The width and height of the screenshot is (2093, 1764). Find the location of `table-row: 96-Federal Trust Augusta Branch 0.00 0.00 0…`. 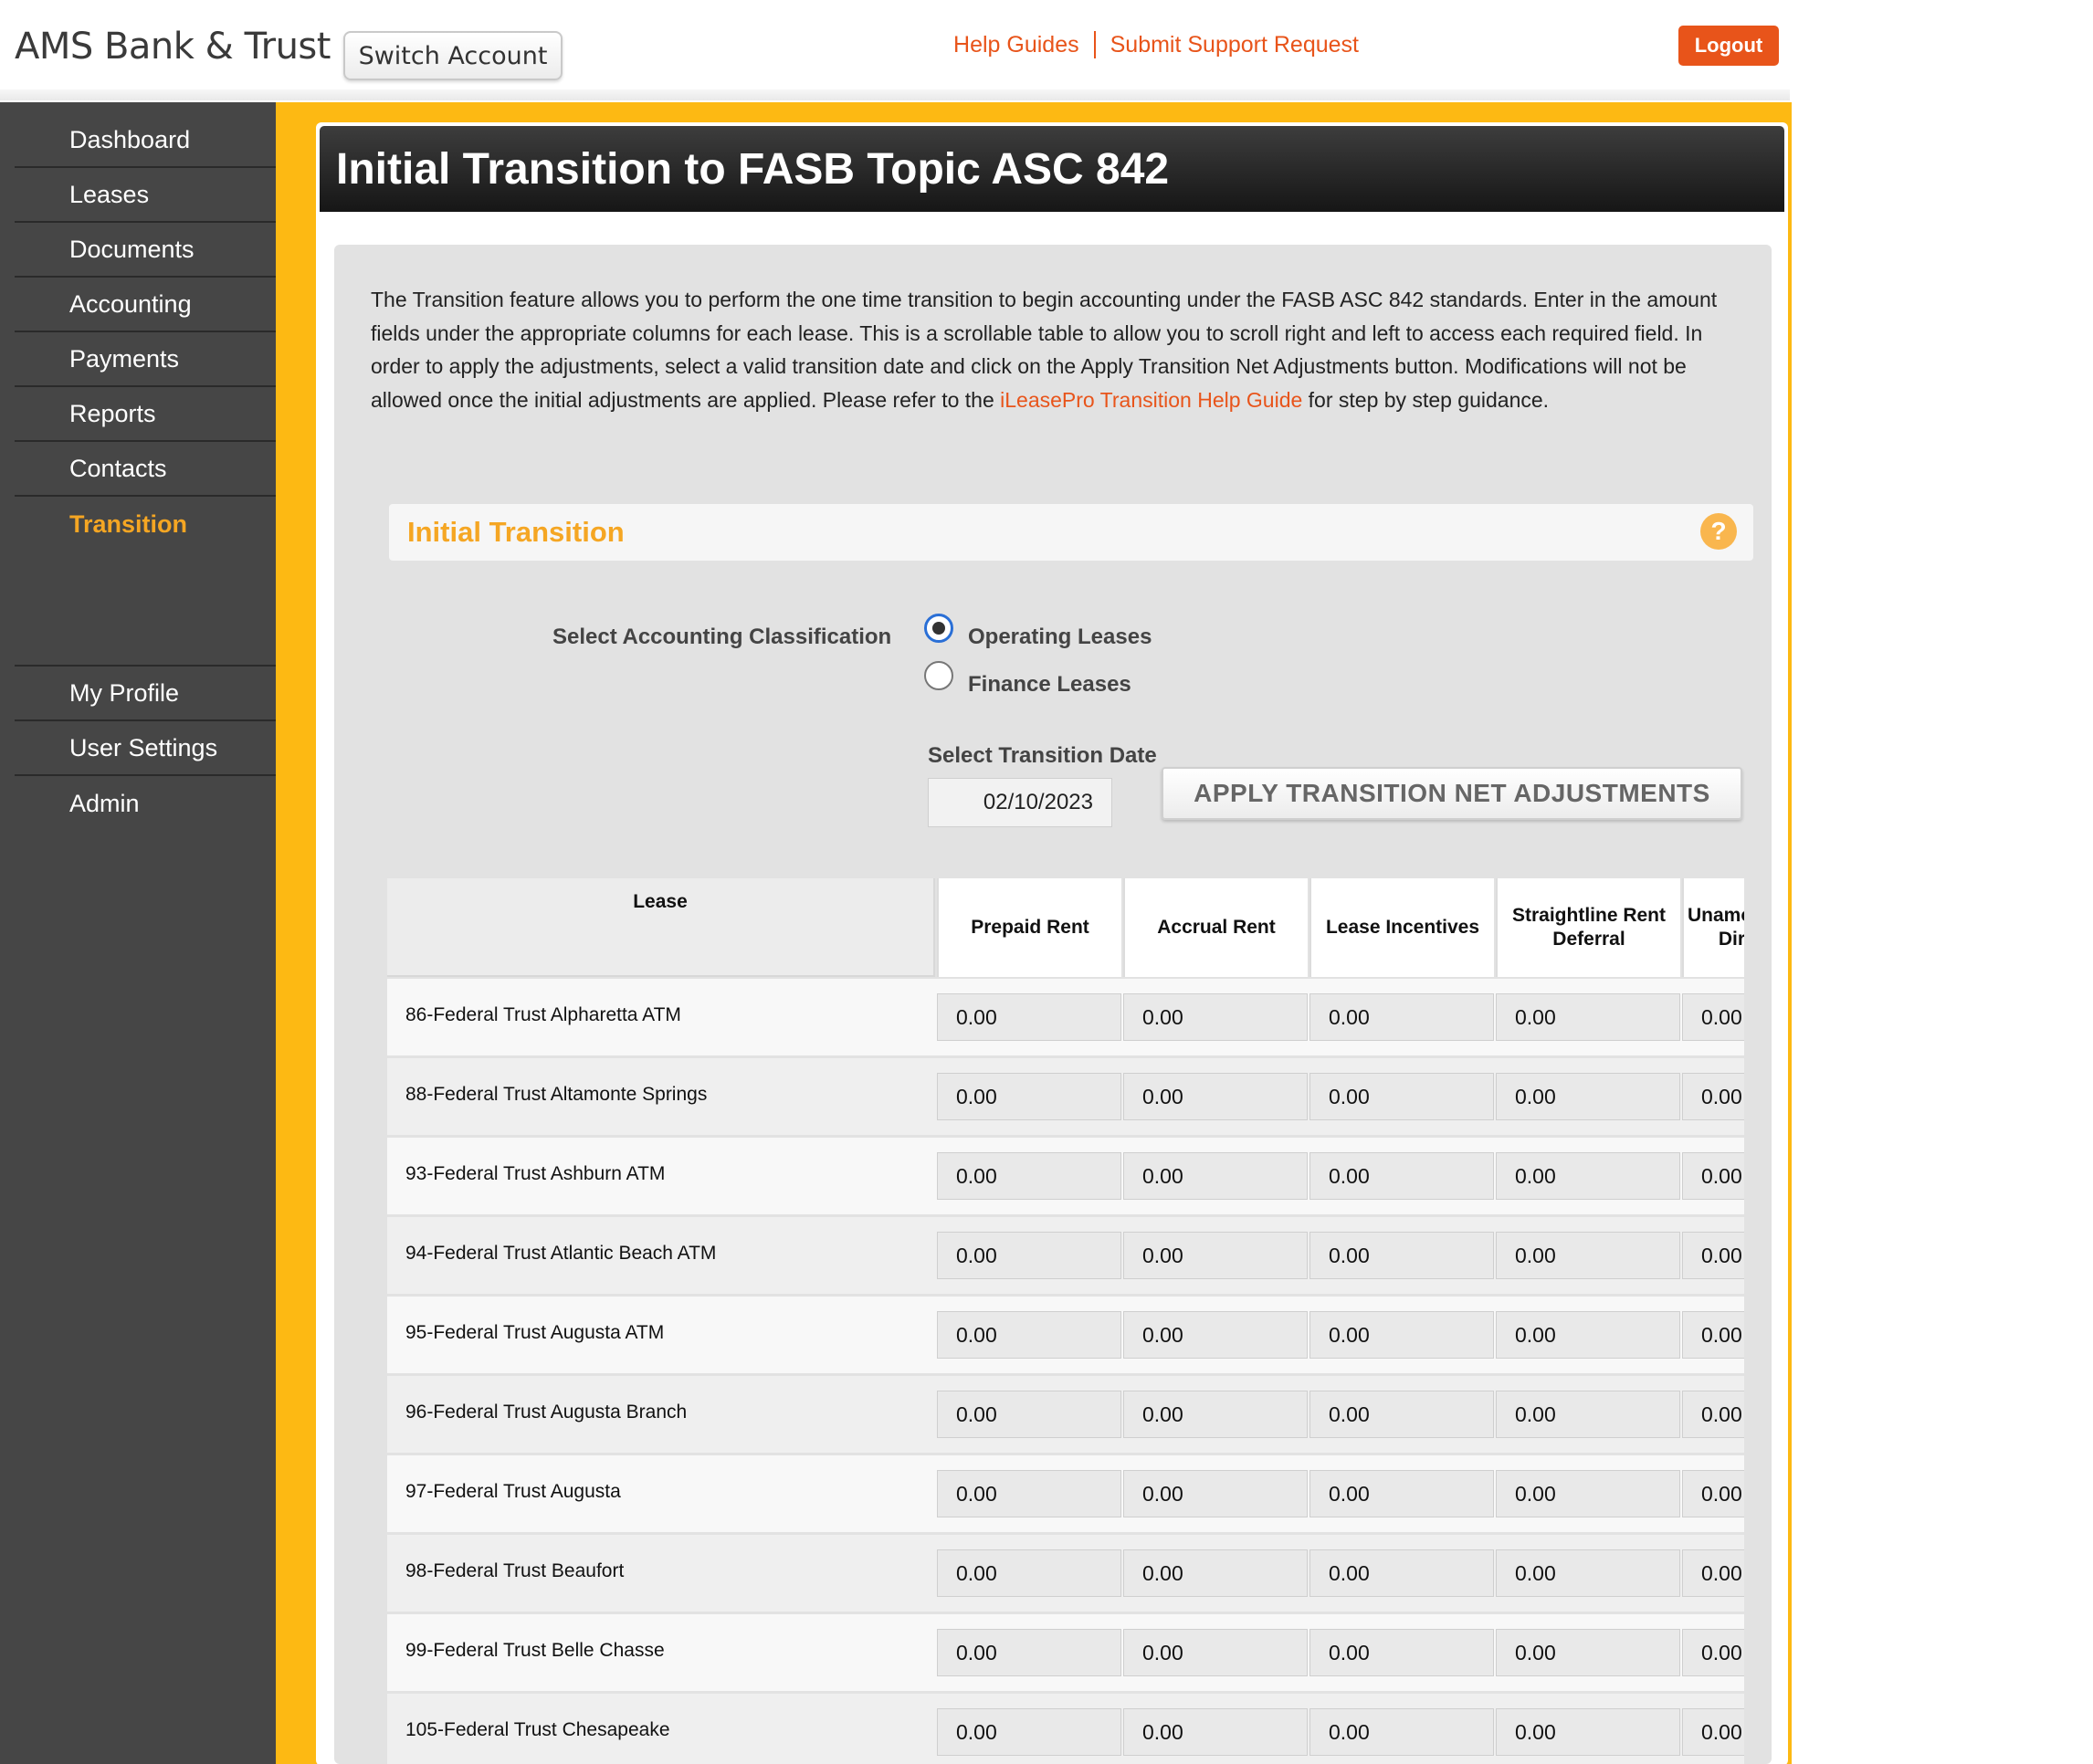

table-row: 96-Federal Trust Augusta Branch 0.00 0.00 0… is located at coordinates (1065, 1415).